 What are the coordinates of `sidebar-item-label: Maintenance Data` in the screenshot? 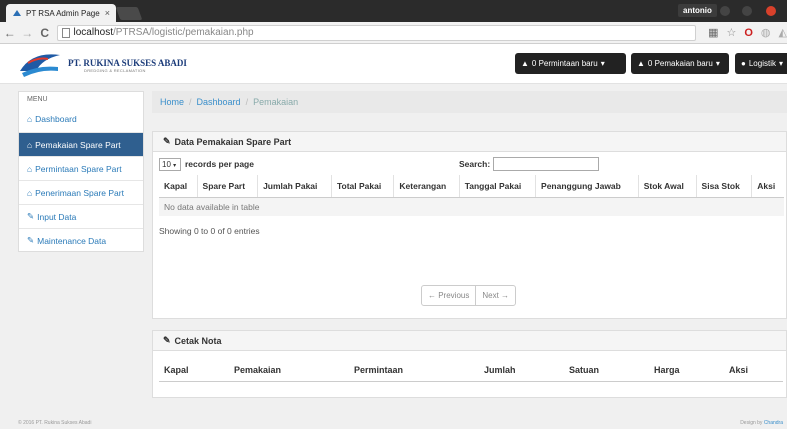 It's located at (72, 240).